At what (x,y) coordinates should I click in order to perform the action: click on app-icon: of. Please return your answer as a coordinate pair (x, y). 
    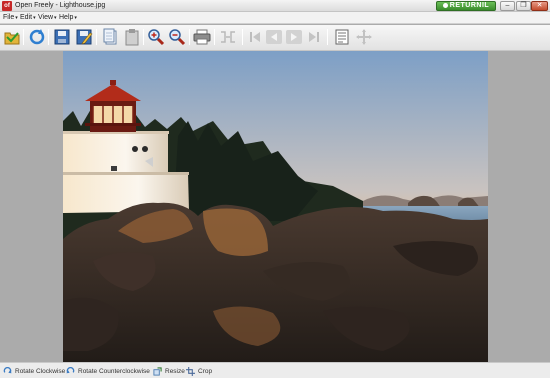
    Looking at the image, I should click on (7, 6).